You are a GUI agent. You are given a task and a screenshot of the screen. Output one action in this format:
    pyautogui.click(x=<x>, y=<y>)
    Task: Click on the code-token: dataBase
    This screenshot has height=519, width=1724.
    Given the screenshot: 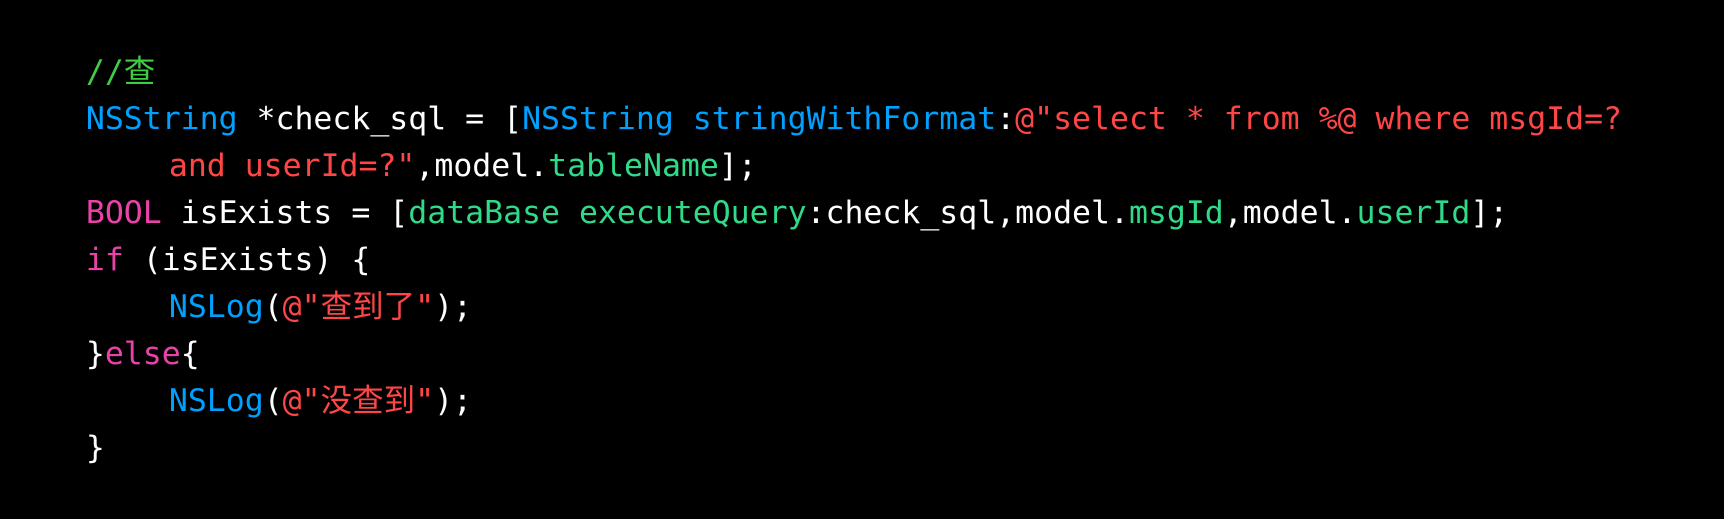 What is the action you would take?
    pyautogui.click(x=484, y=213)
    